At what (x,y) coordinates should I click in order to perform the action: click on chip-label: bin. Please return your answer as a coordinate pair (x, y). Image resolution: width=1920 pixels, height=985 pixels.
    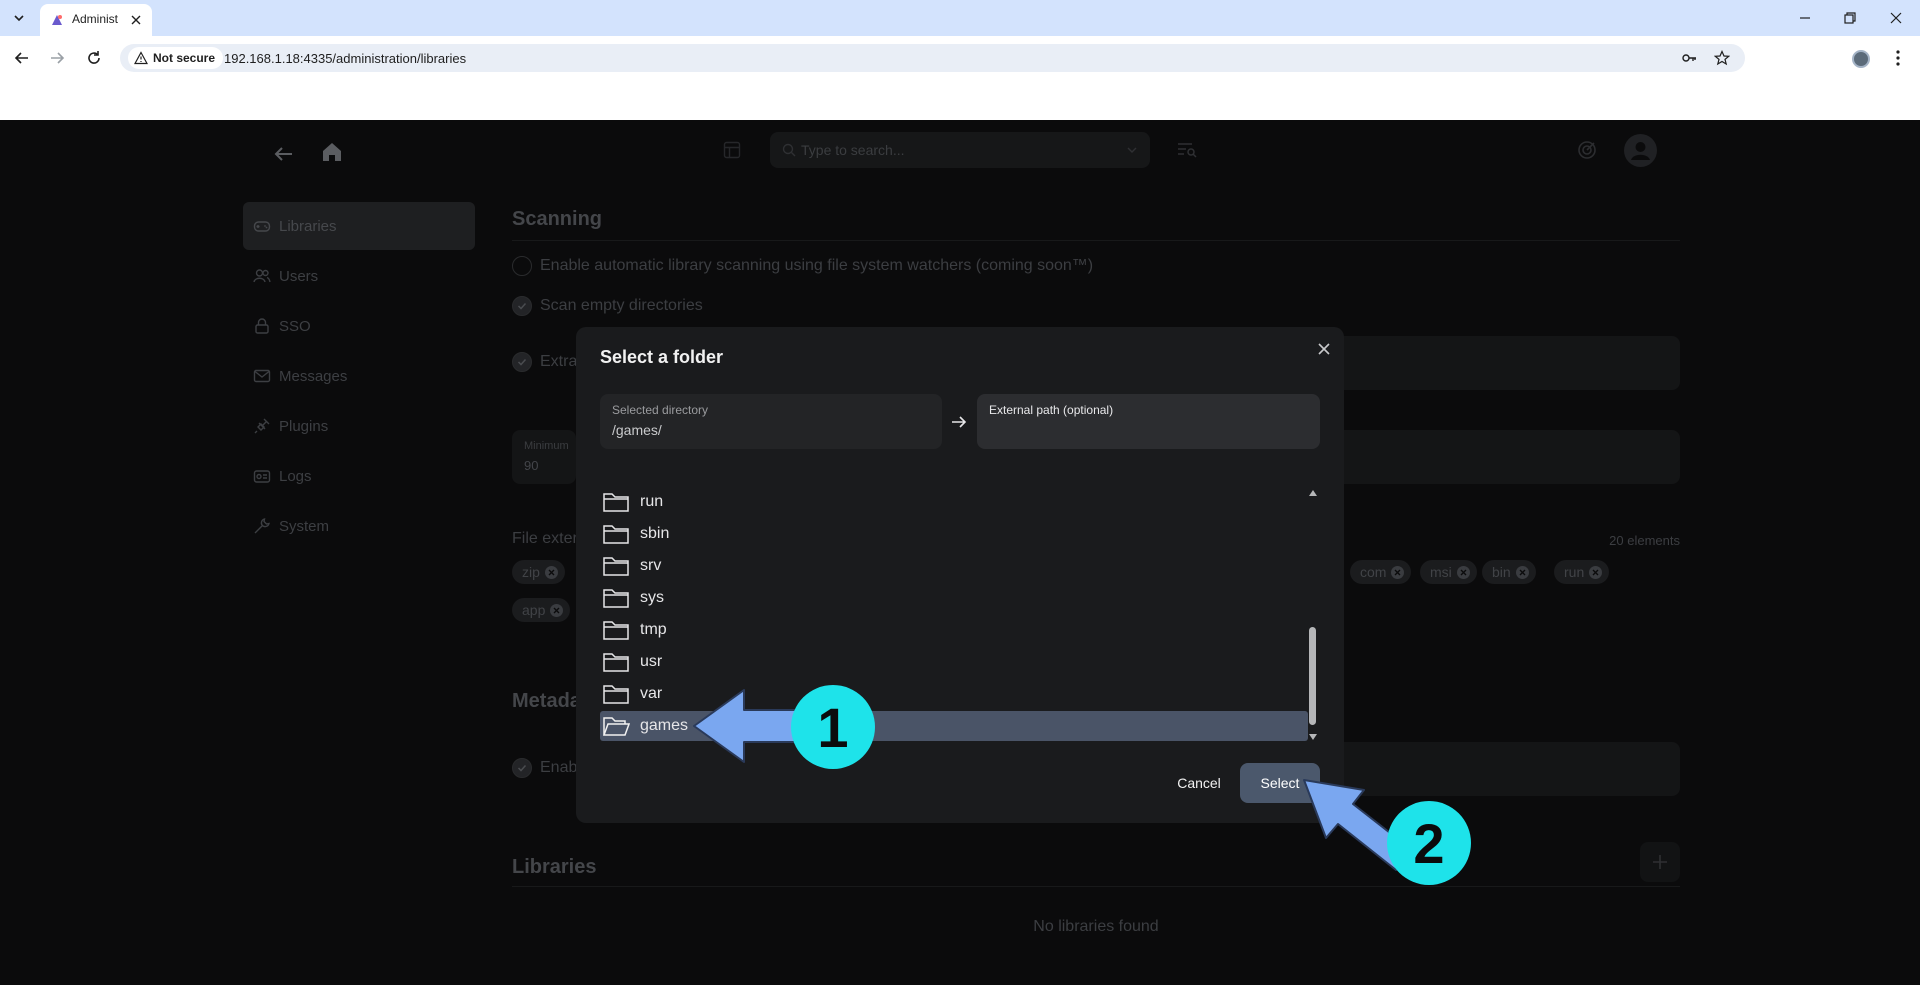
    Looking at the image, I should click on (1501, 572).